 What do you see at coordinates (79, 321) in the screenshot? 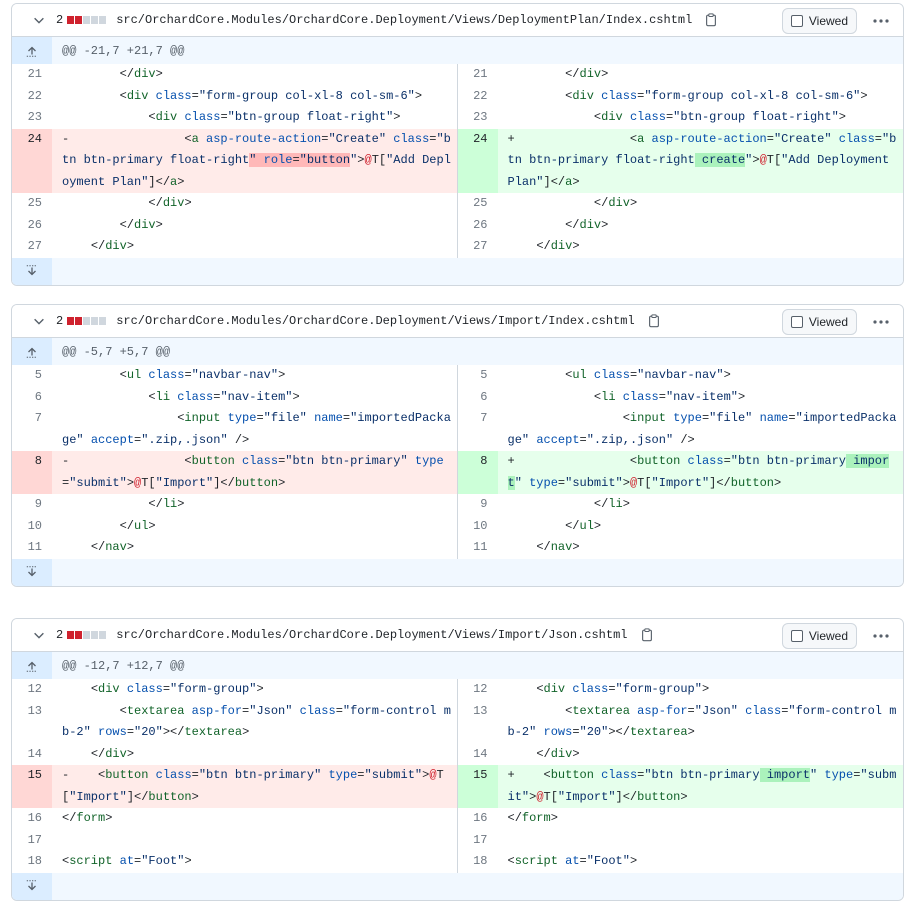
I see `diffstat-deleted-block` at bounding box center [79, 321].